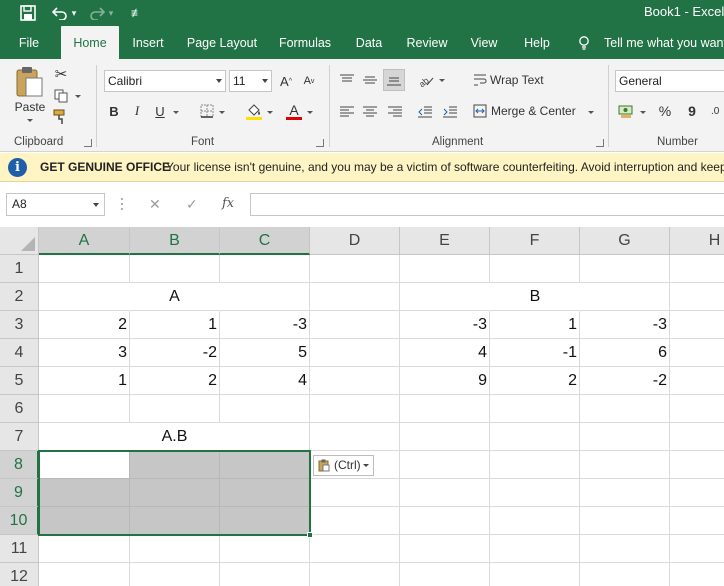 The height and width of the screenshot is (586, 724). What do you see at coordinates (697, 409) in the screenshot?
I see `cell-h6` at bounding box center [697, 409].